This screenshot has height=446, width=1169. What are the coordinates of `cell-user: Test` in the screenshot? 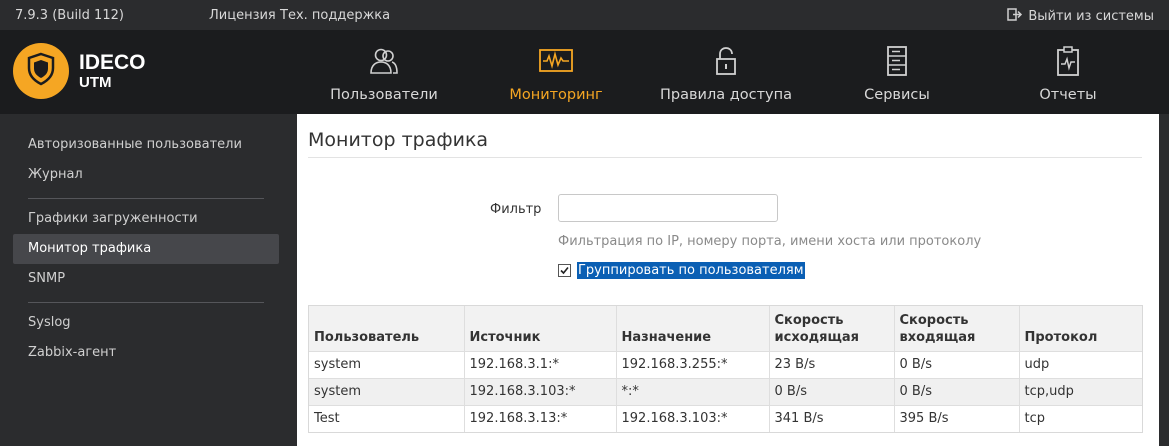 It's located at (387, 418).